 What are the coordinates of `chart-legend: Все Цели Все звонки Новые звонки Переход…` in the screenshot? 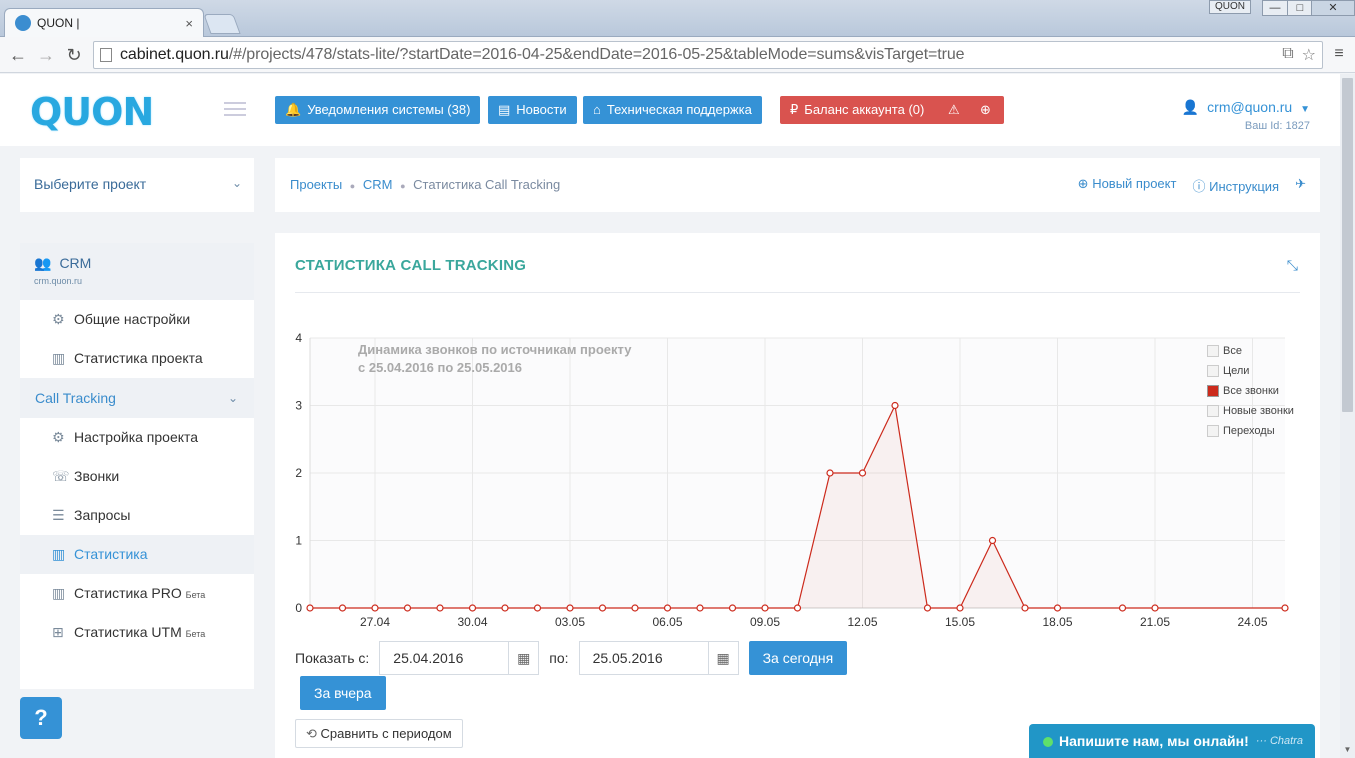 It's located at (1250, 391).